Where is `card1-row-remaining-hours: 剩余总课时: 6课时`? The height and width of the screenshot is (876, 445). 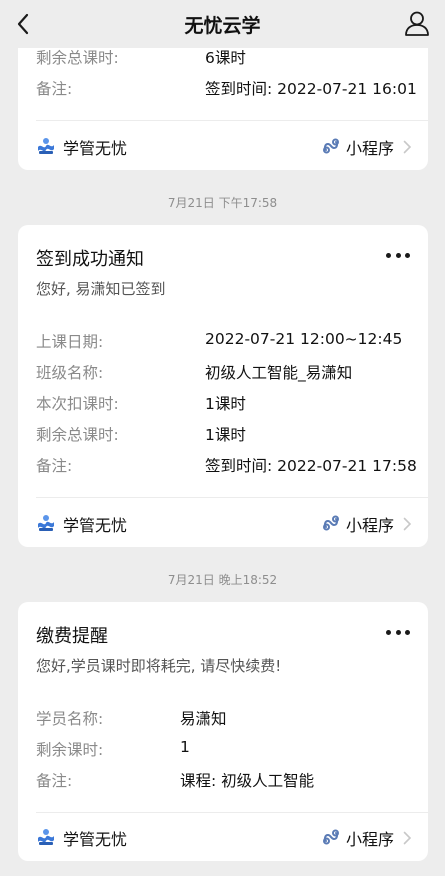
card1-row-remaining-hours: 剩余总课时: 6课时 is located at coordinates (225, 57).